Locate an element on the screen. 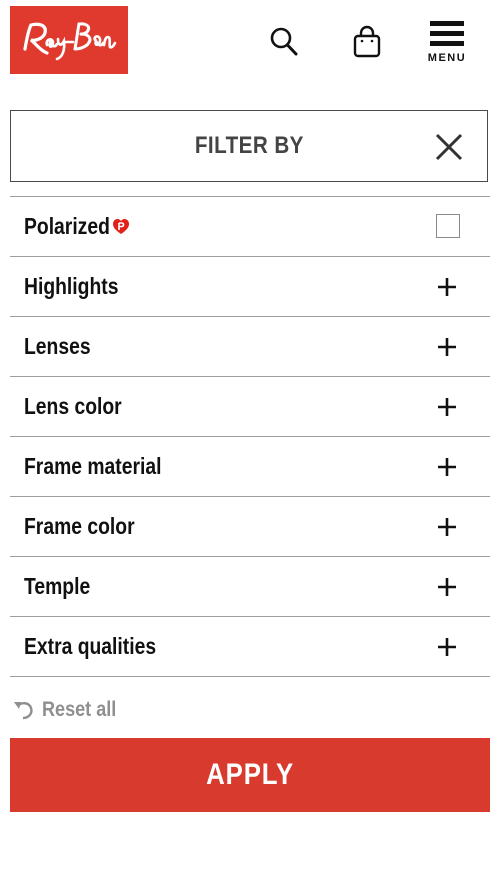 The height and width of the screenshot is (894, 500). apply-button: APPLY is located at coordinates (250, 775).